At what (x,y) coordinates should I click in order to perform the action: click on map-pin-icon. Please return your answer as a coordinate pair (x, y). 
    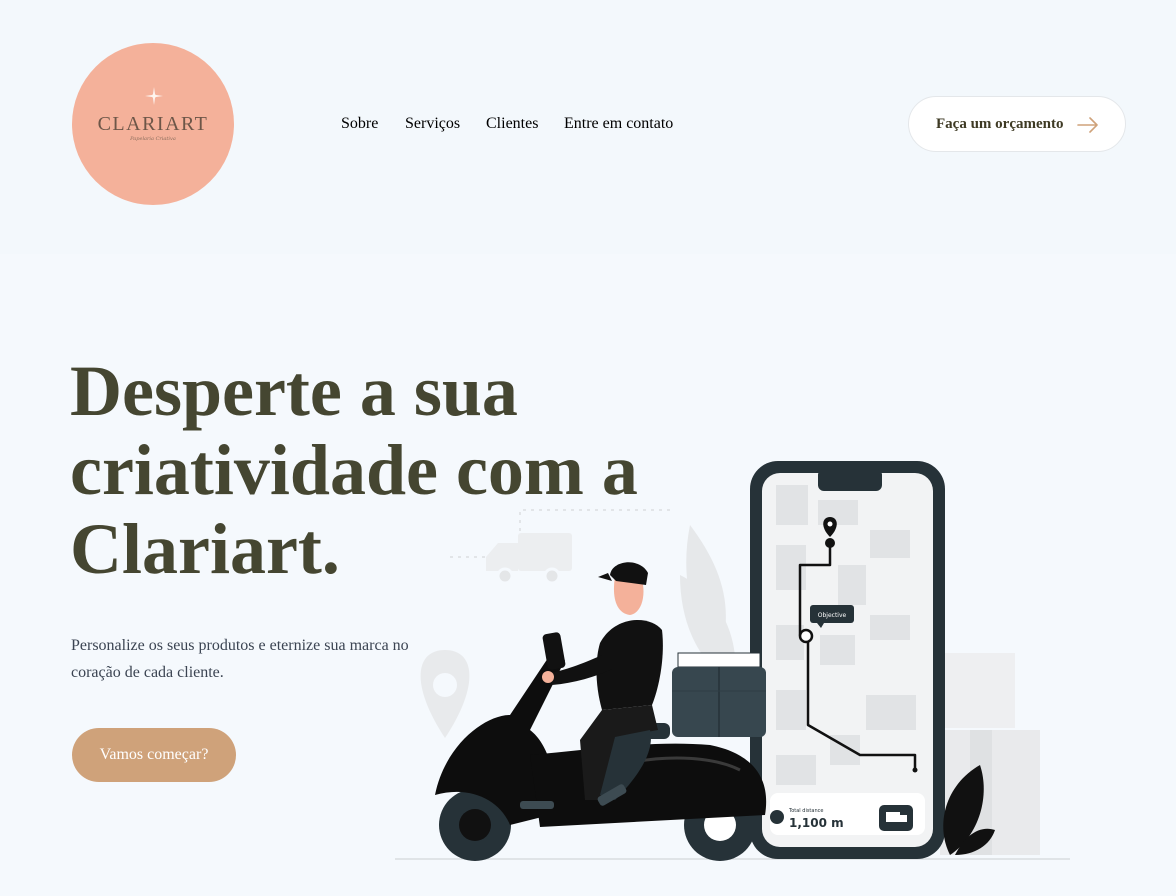
    Looking at the image, I should click on (445, 694).